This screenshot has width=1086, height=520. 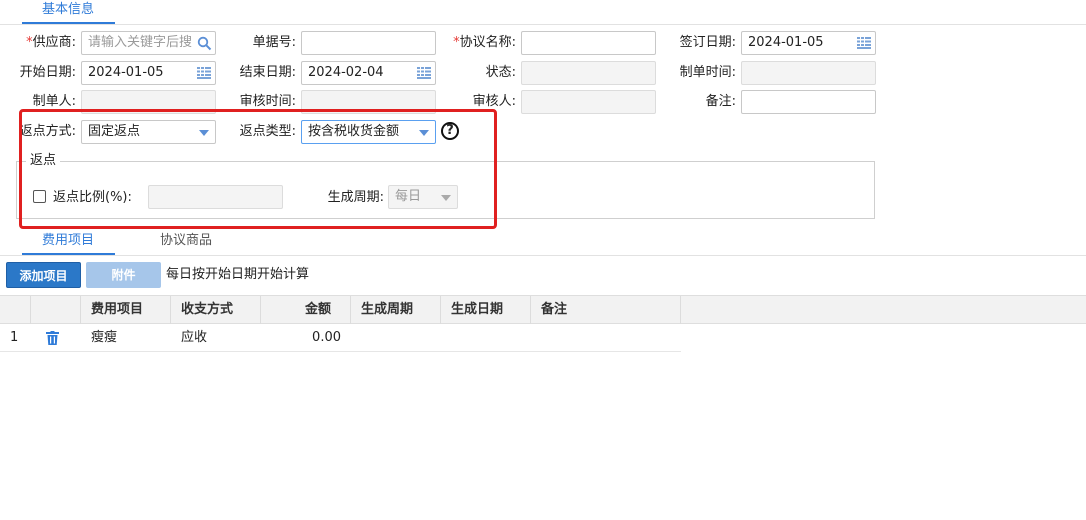 What do you see at coordinates (238, 274) in the screenshot?
I see `toolbar-note: 每日按开始日期开始计算` at bounding box center [238, 274].